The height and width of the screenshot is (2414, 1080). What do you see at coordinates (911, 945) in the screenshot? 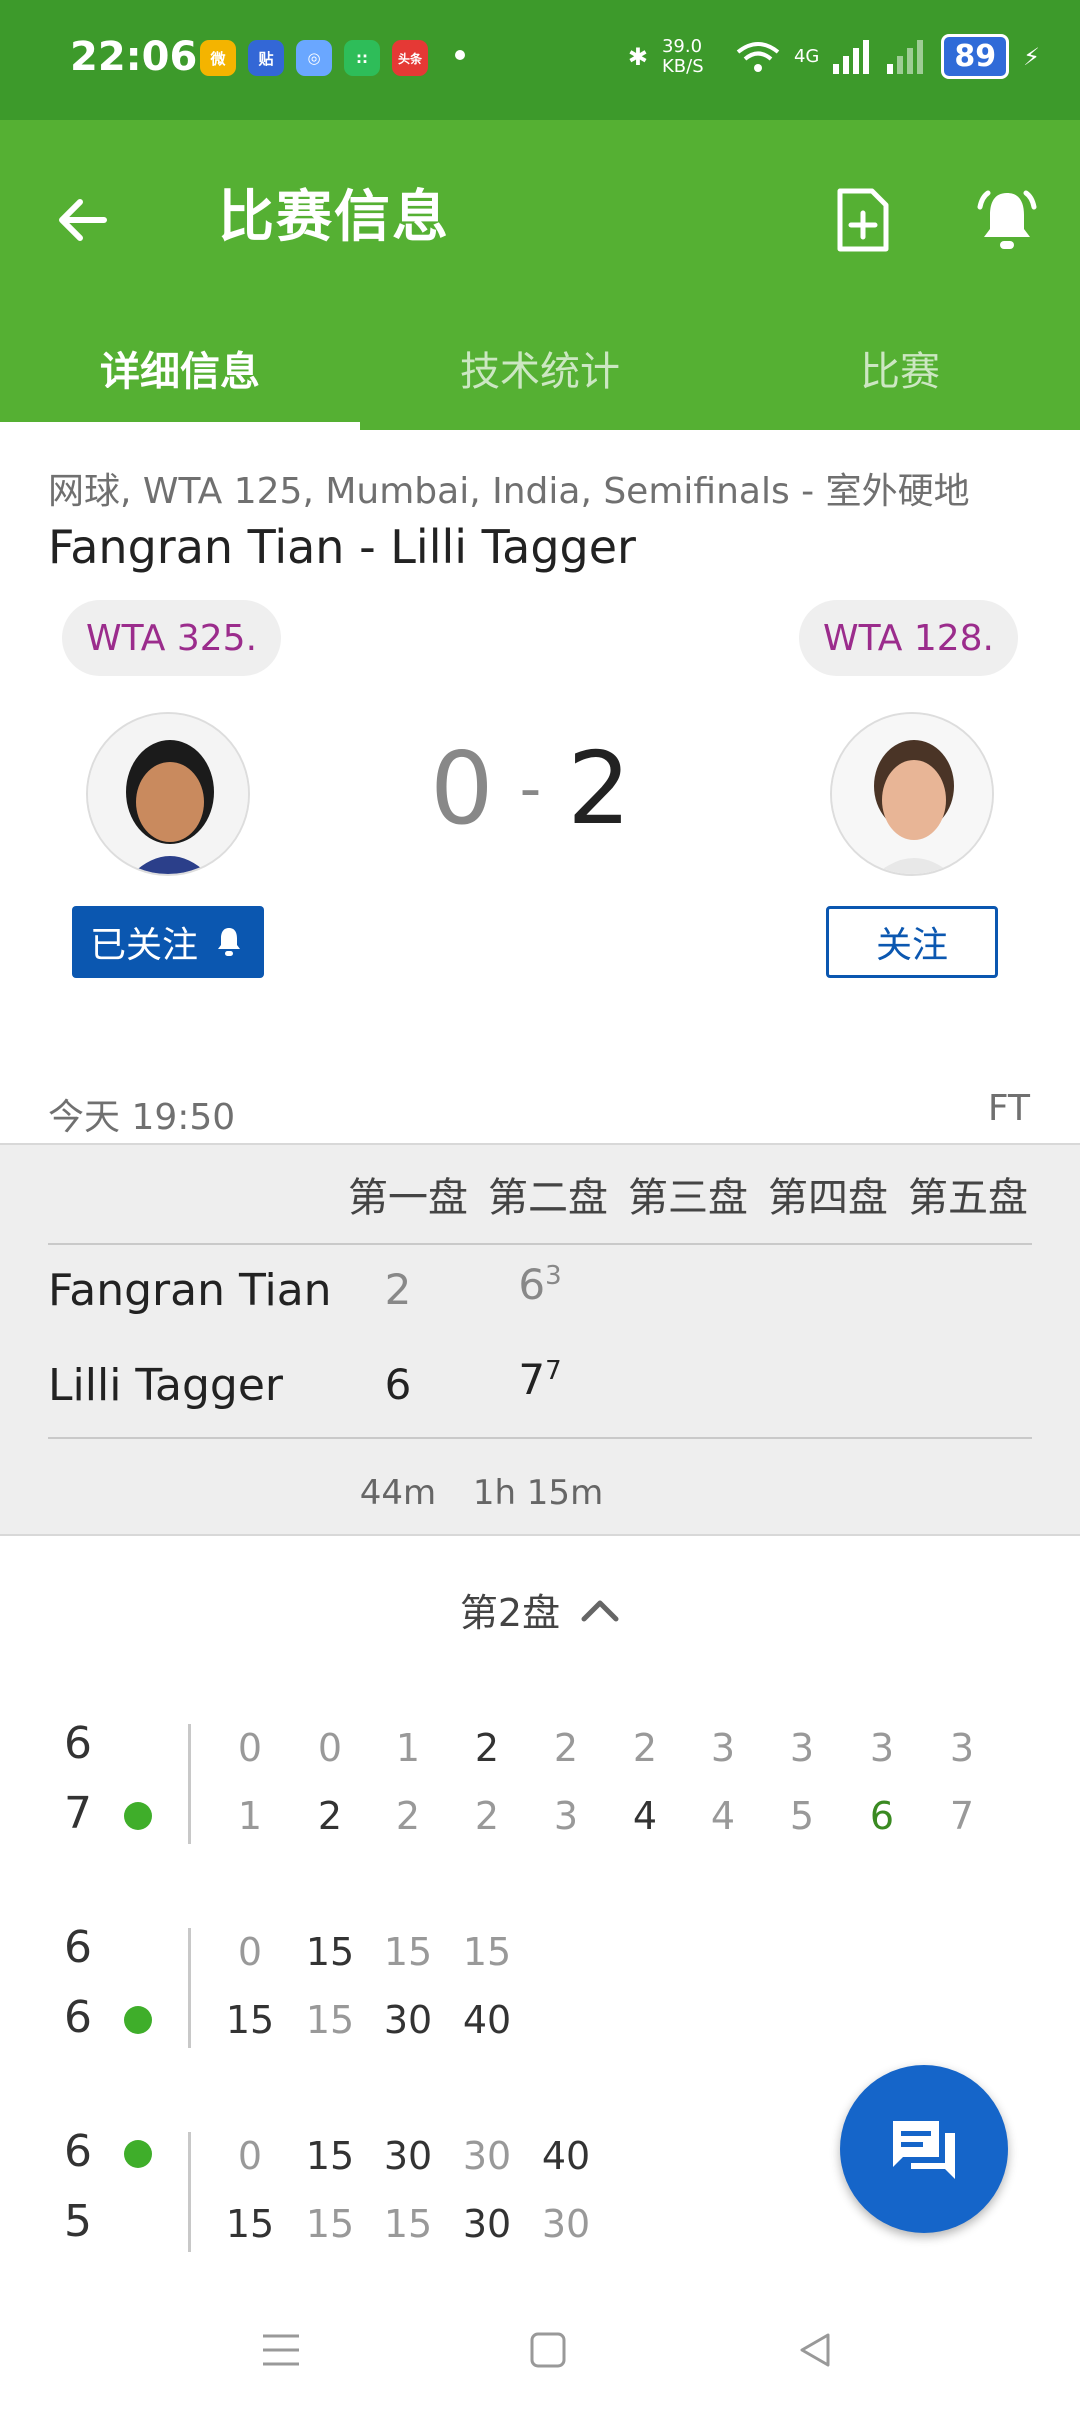
I see `follow-away-label: 关注` at bounding box center [911, 945].